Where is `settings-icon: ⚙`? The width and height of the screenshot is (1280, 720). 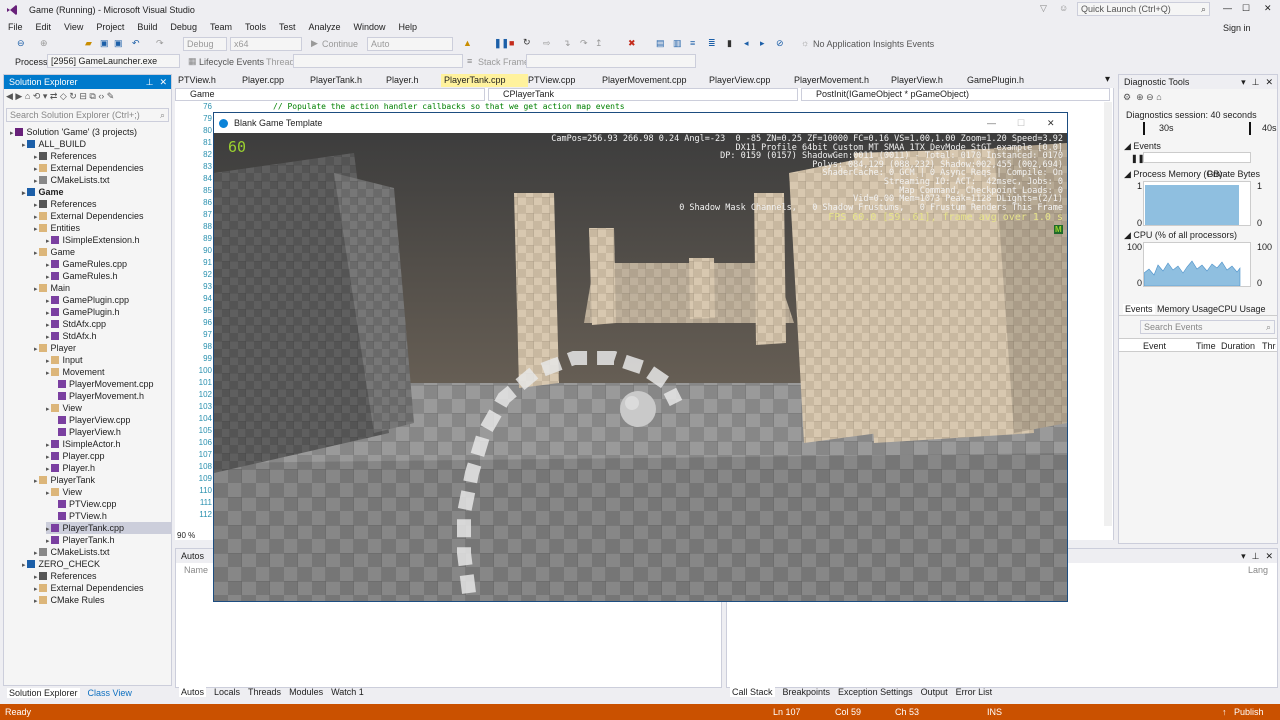
settings-icon: ⚙ is located at coordinates (1127, 97).